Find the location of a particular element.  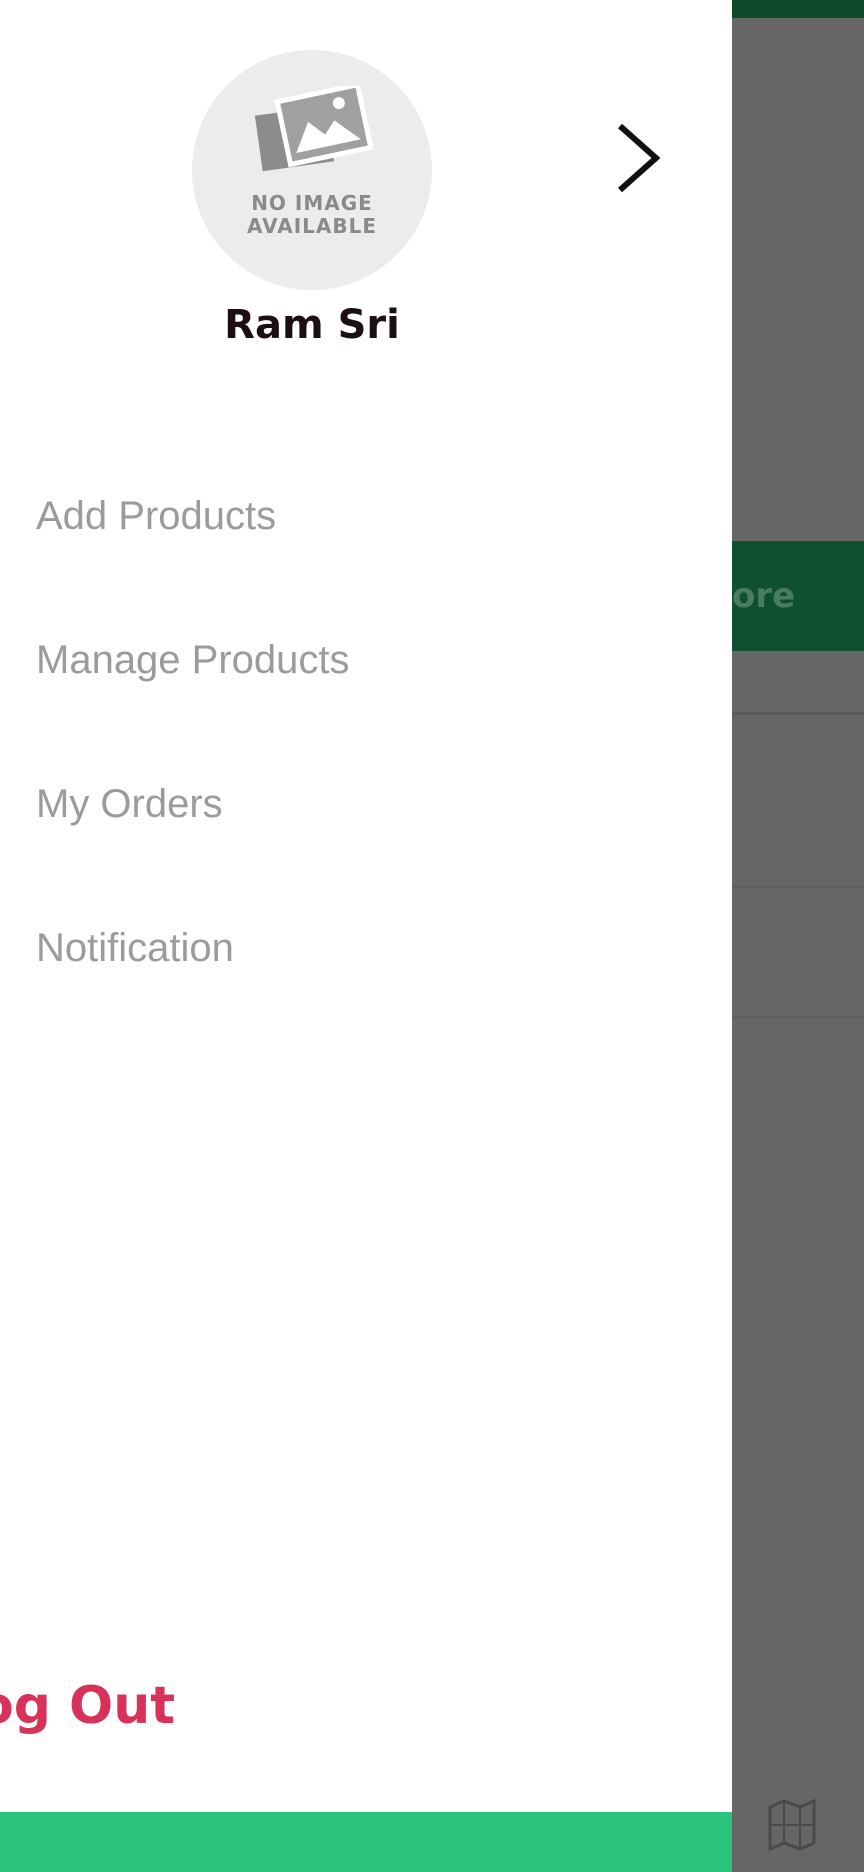

menu-item-add-products: Add Products is located at coordinates (156, 516).